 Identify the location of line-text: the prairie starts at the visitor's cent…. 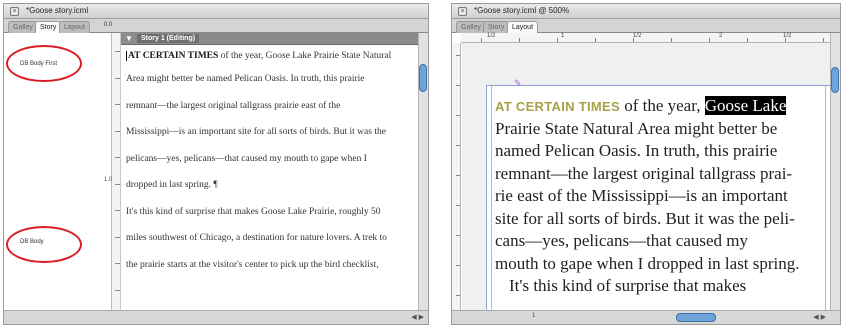
(252, 264).